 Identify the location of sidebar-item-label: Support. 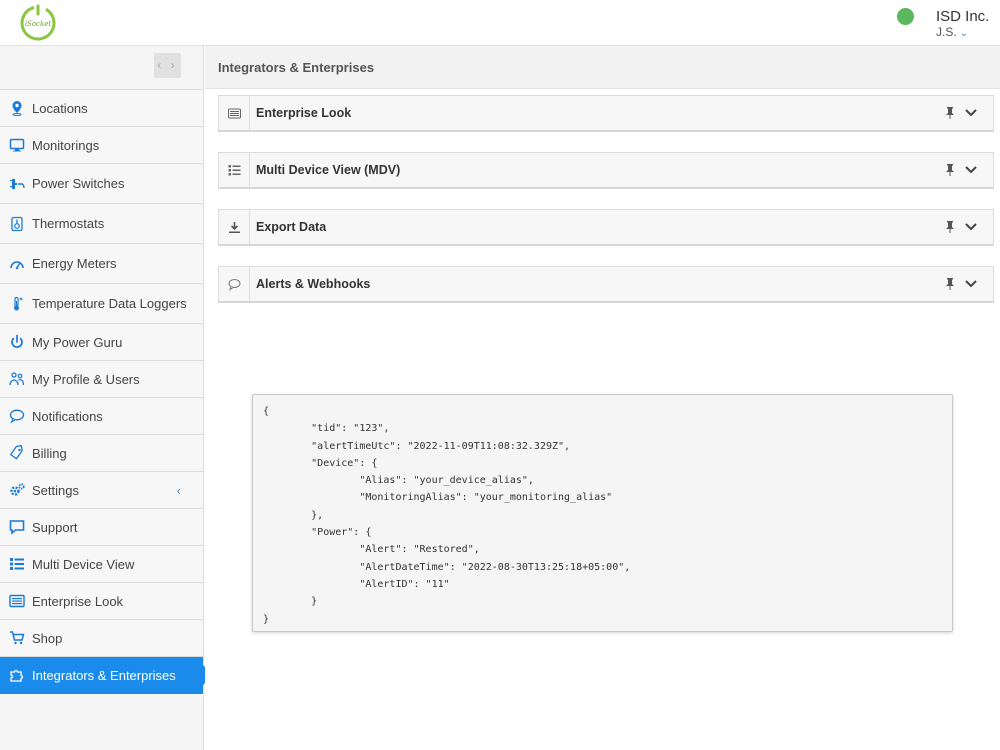
(55, 527).